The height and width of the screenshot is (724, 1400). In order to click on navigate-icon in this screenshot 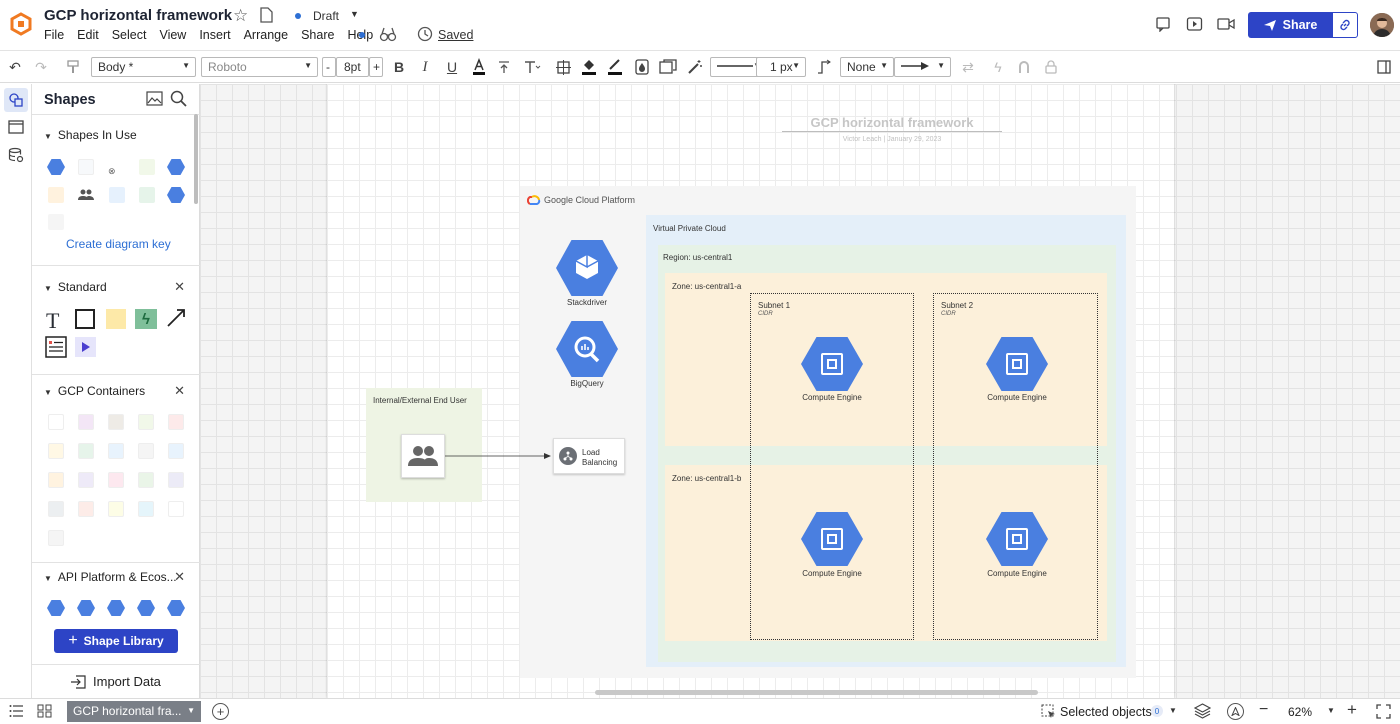, I will do `click(1235, 711)`.